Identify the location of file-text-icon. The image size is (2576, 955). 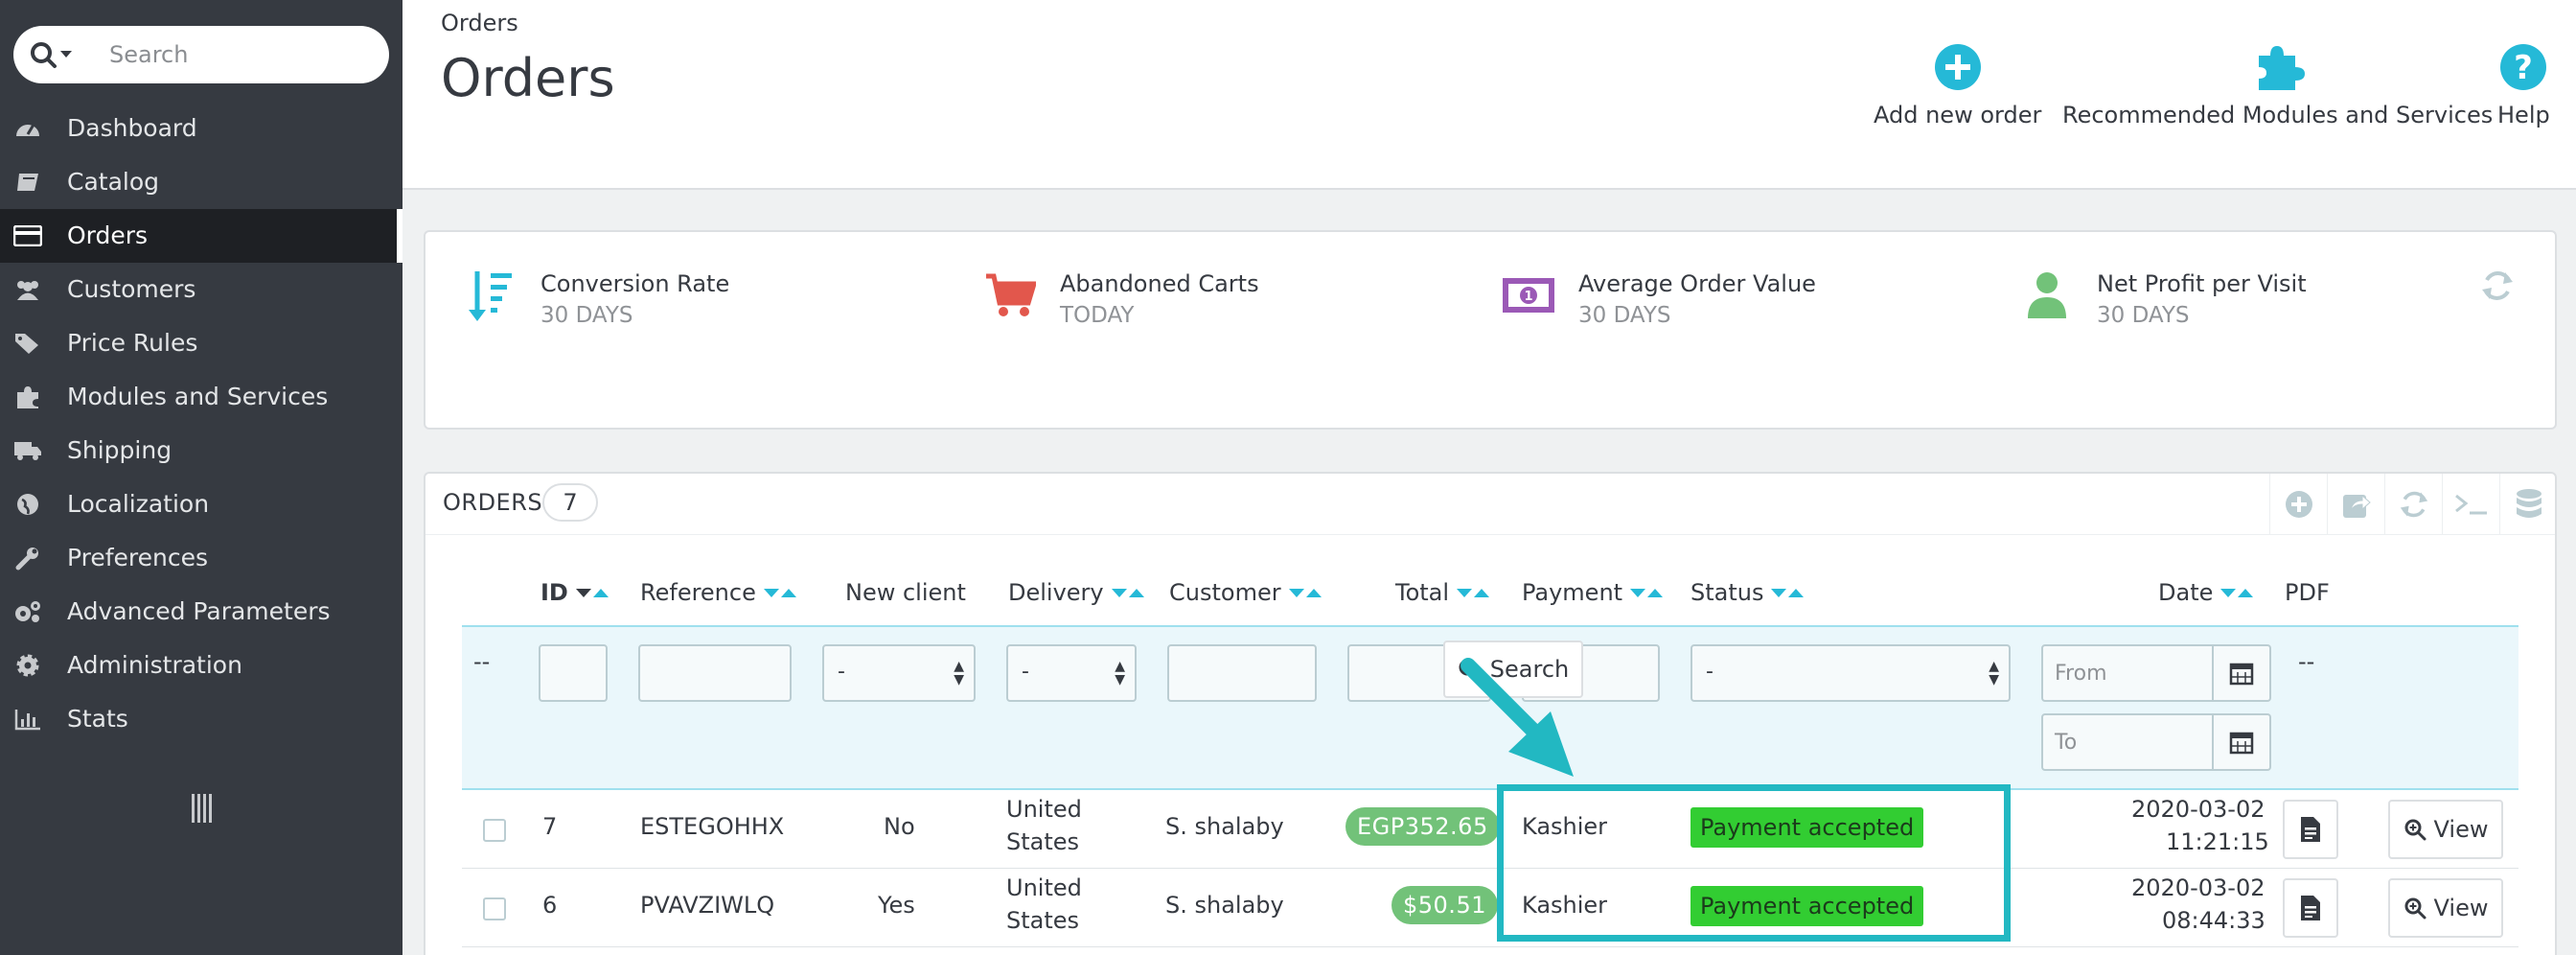
(2310, 908).